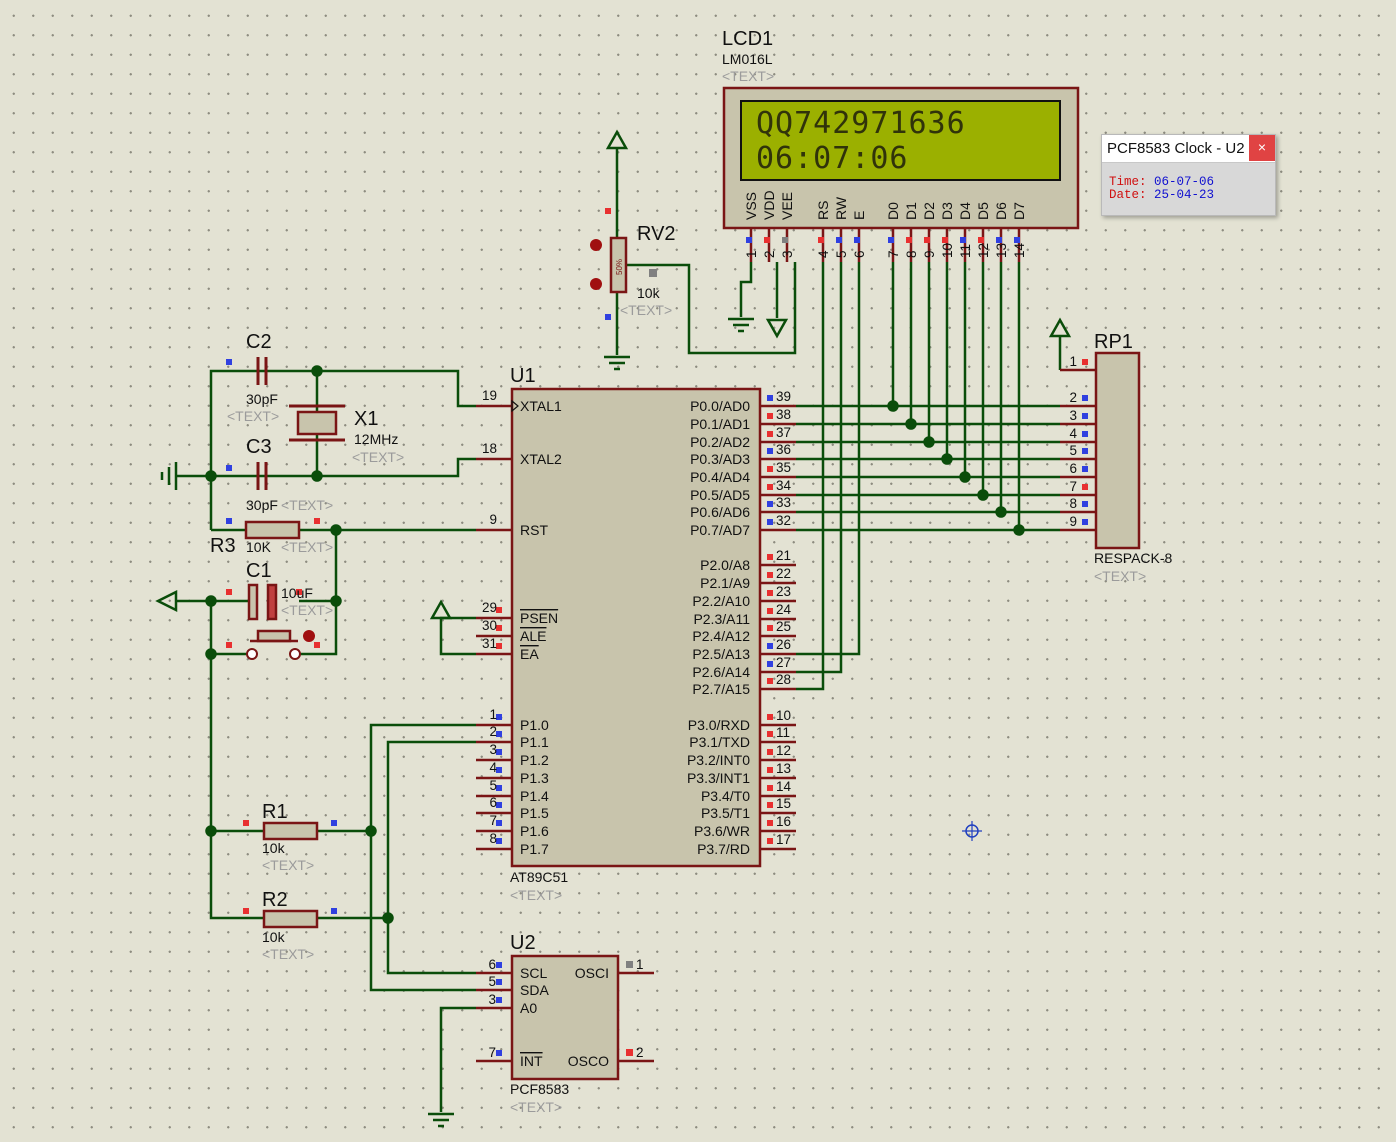 The height and width of the screenshot is (1142, 1396). Describe the element at coordinates (492, 999) in the screenshot. I see `u2-pin-number: 3` at that location.